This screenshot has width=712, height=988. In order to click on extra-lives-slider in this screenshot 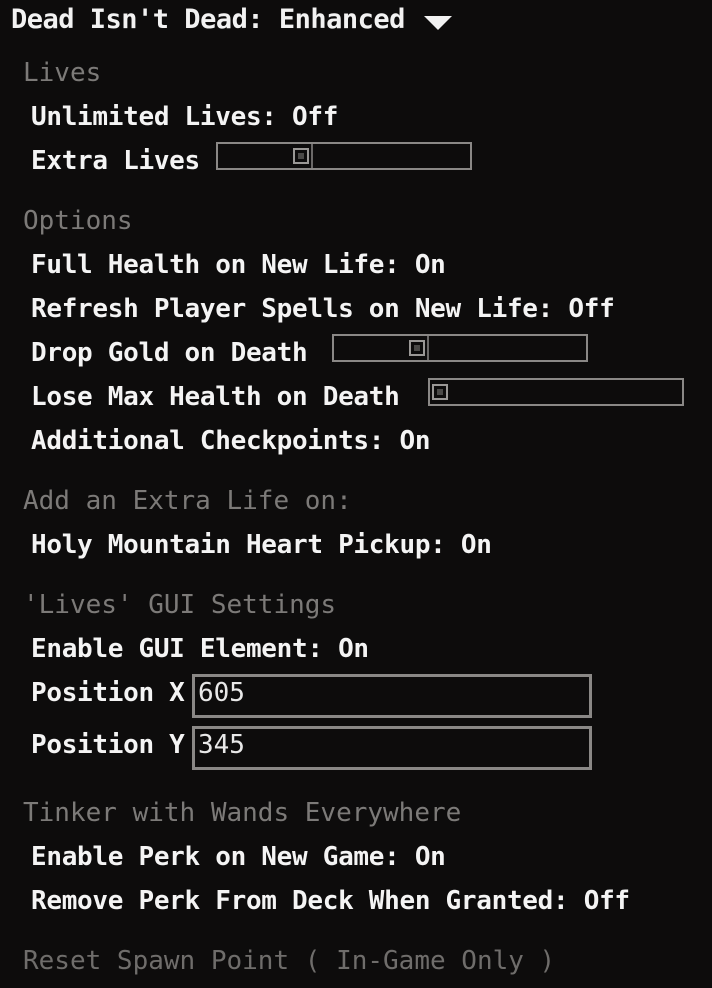, I will do `click(344, 156)`.